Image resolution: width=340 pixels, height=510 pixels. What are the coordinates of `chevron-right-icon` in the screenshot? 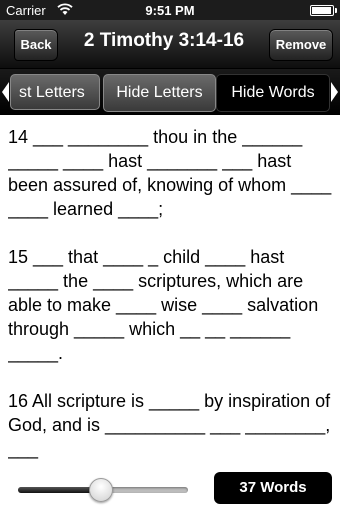 It's located at (334, 92).